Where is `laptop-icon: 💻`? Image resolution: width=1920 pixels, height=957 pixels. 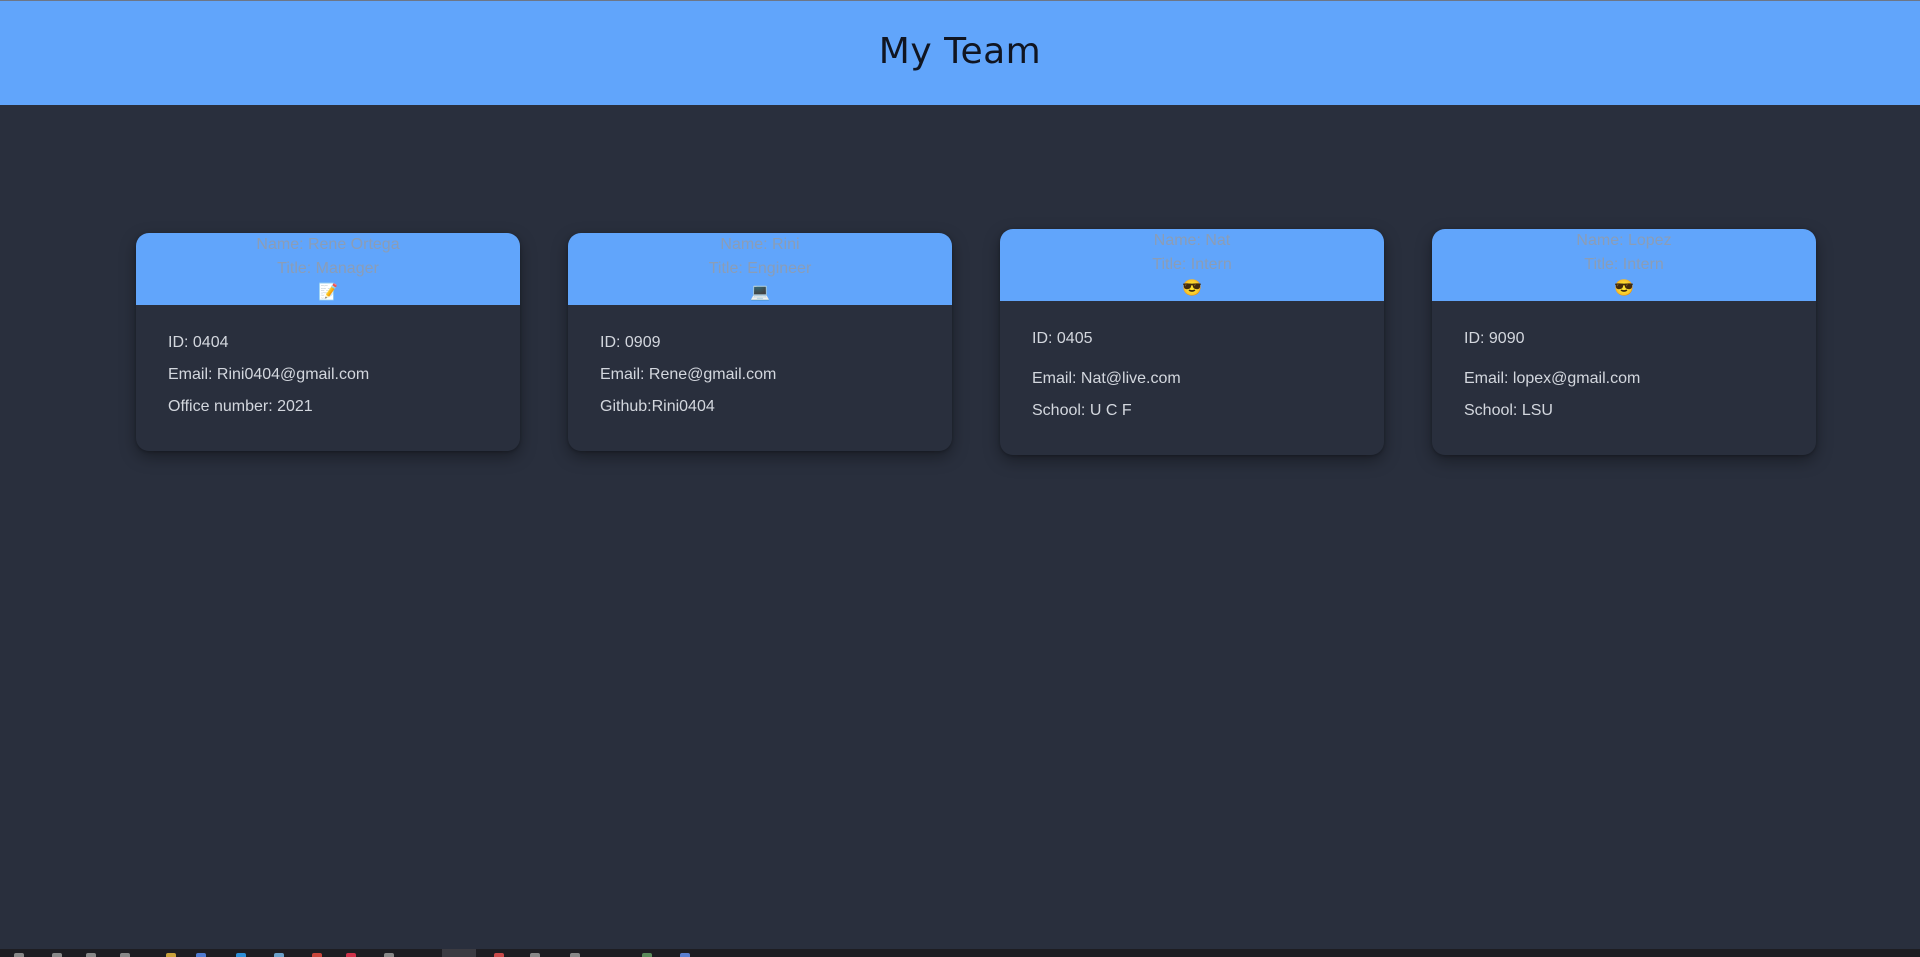
laptop-icon: 💻 is located at coordinates (760, 292).